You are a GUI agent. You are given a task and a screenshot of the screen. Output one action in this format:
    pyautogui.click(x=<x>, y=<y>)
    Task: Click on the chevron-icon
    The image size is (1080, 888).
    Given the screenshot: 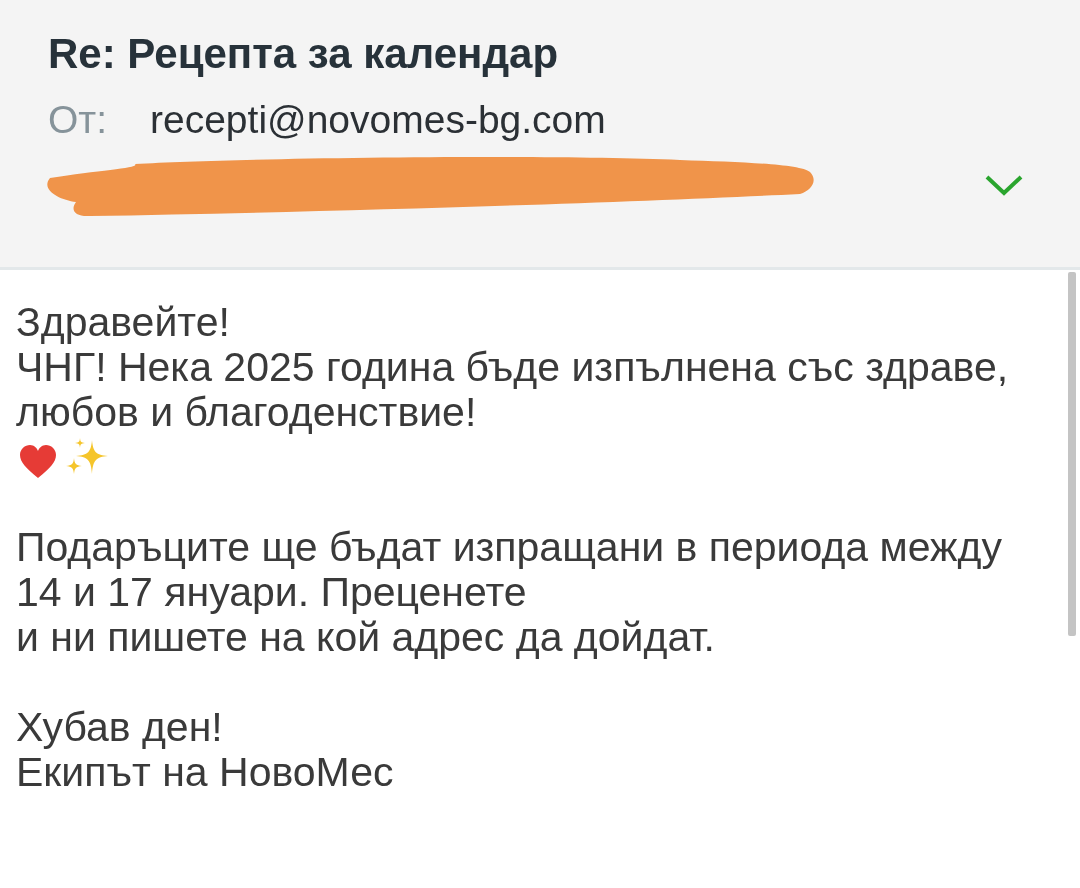 What is the action you would take?
    pyautogui.click(x=1004, y=185)
    